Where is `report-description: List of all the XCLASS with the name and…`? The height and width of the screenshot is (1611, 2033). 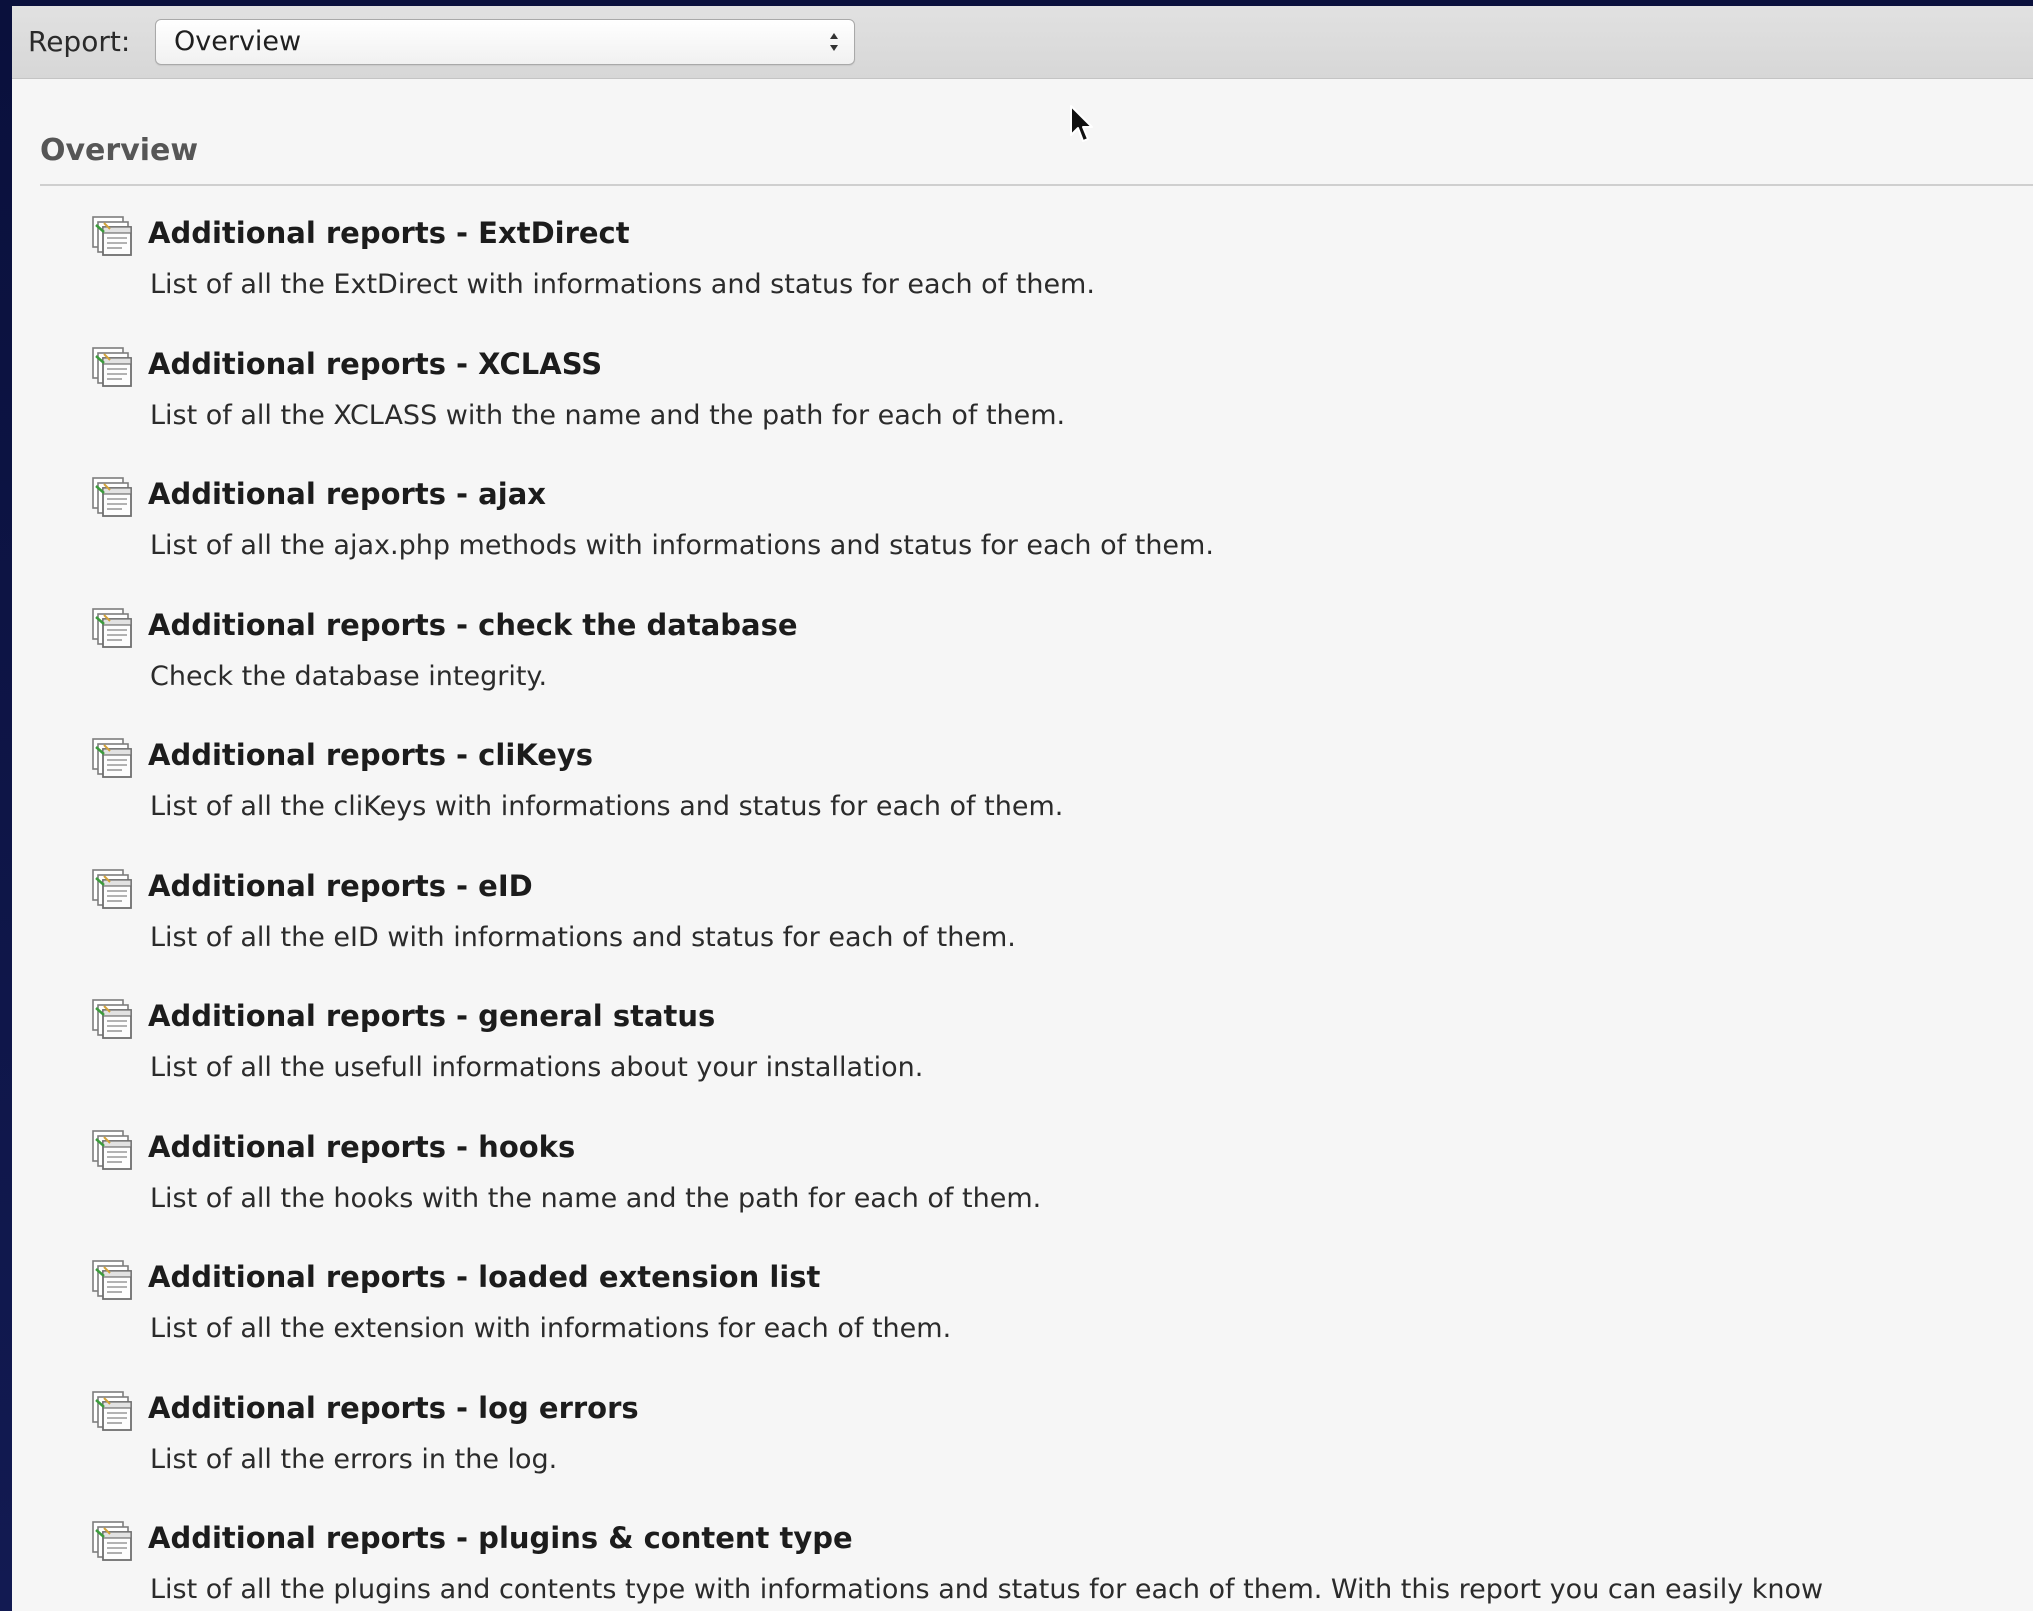 report-description: List of all the XCLASS with the name and… is located at coordinates (608, 415).